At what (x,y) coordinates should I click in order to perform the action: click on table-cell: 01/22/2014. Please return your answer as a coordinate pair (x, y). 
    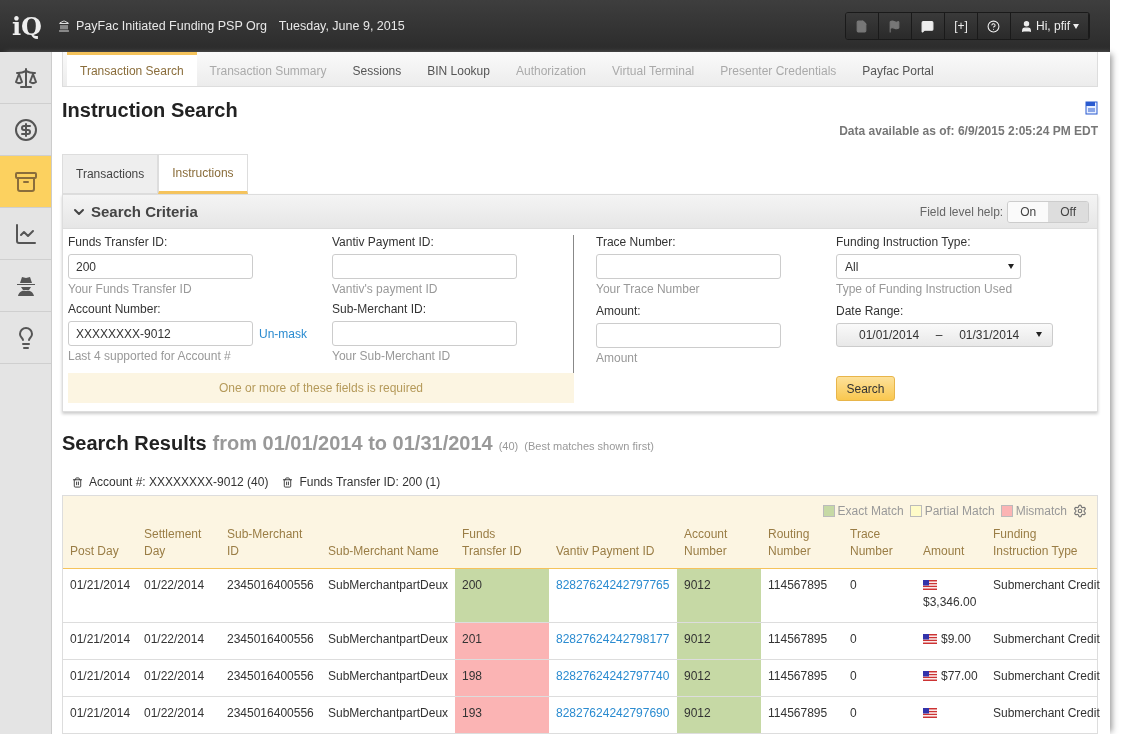
    Looking at the image, I should click on (178, 595).